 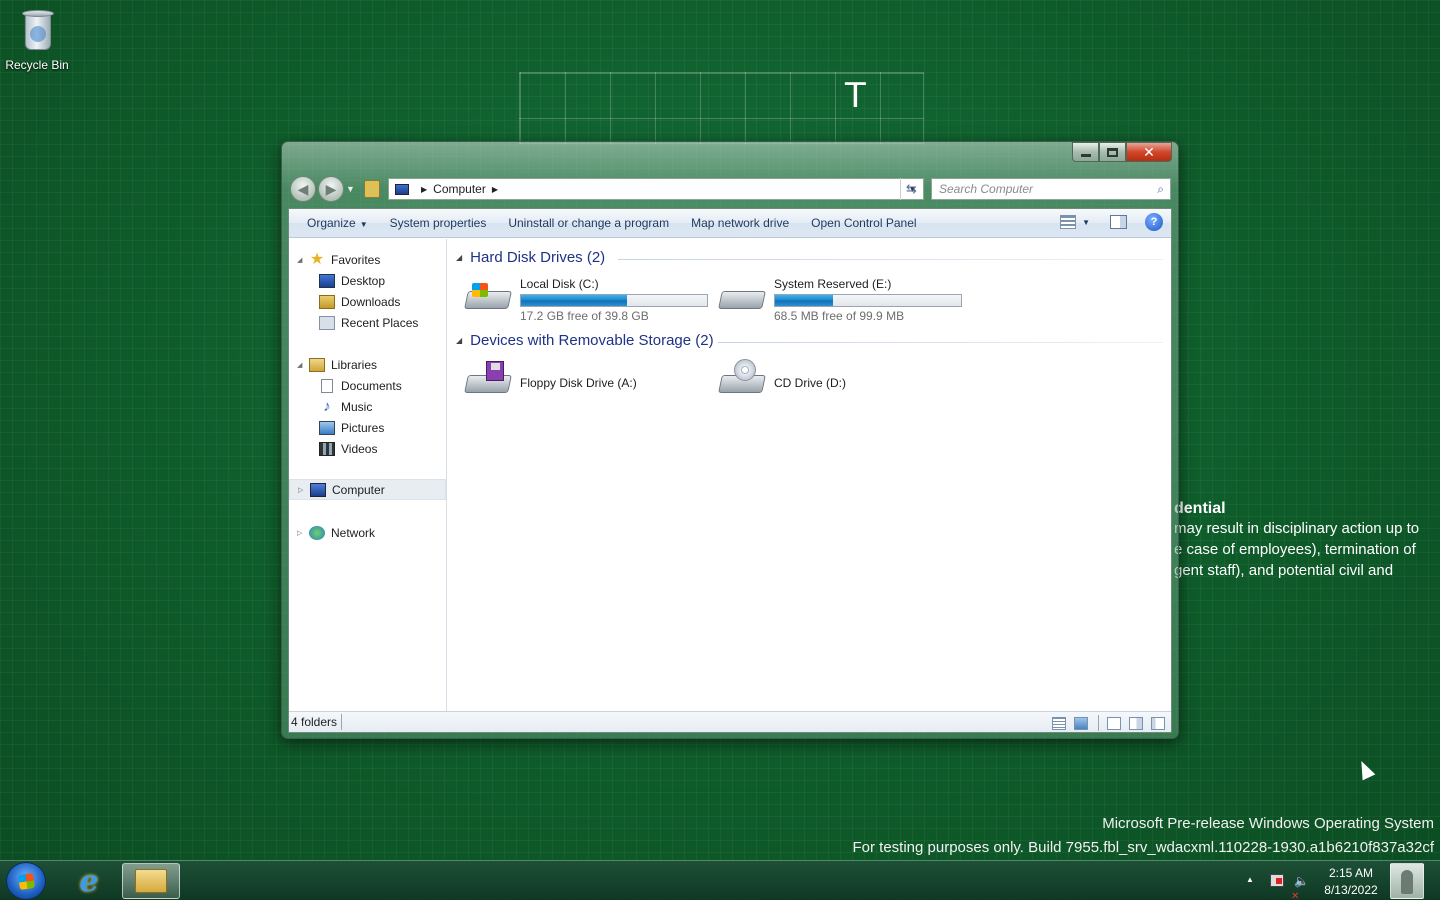 What do you see at coordinates (1114, 723) in the screenshot?
I see `layout-icon` at bounding box center [1114, 723].